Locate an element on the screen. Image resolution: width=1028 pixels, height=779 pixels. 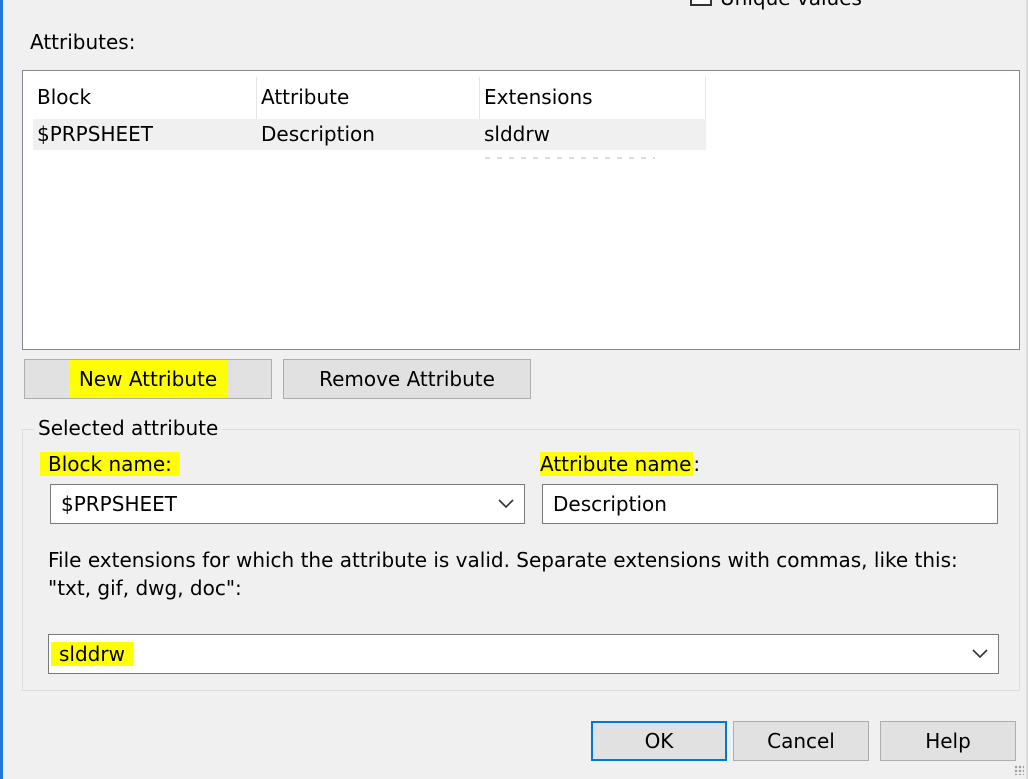
attribute-name-label: Attribute name: is located at coordinates (620, 464).